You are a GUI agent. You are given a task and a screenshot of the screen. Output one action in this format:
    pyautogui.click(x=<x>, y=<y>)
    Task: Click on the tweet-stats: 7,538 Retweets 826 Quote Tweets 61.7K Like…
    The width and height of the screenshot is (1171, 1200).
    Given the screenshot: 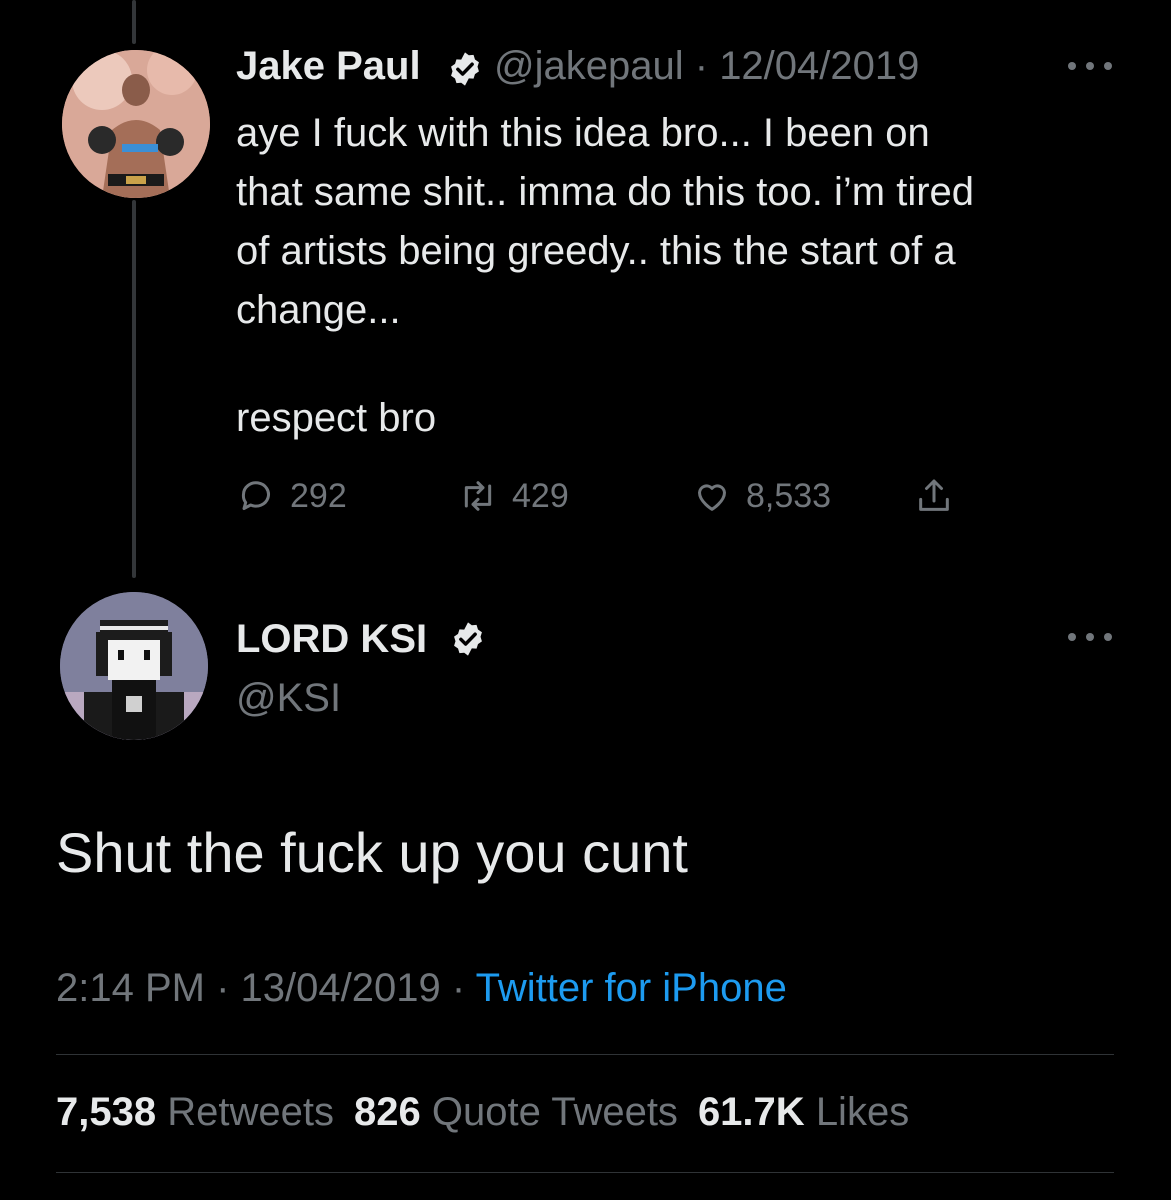 What is the action you would take?
    pyautogui.click(x=482, y=1112)
    